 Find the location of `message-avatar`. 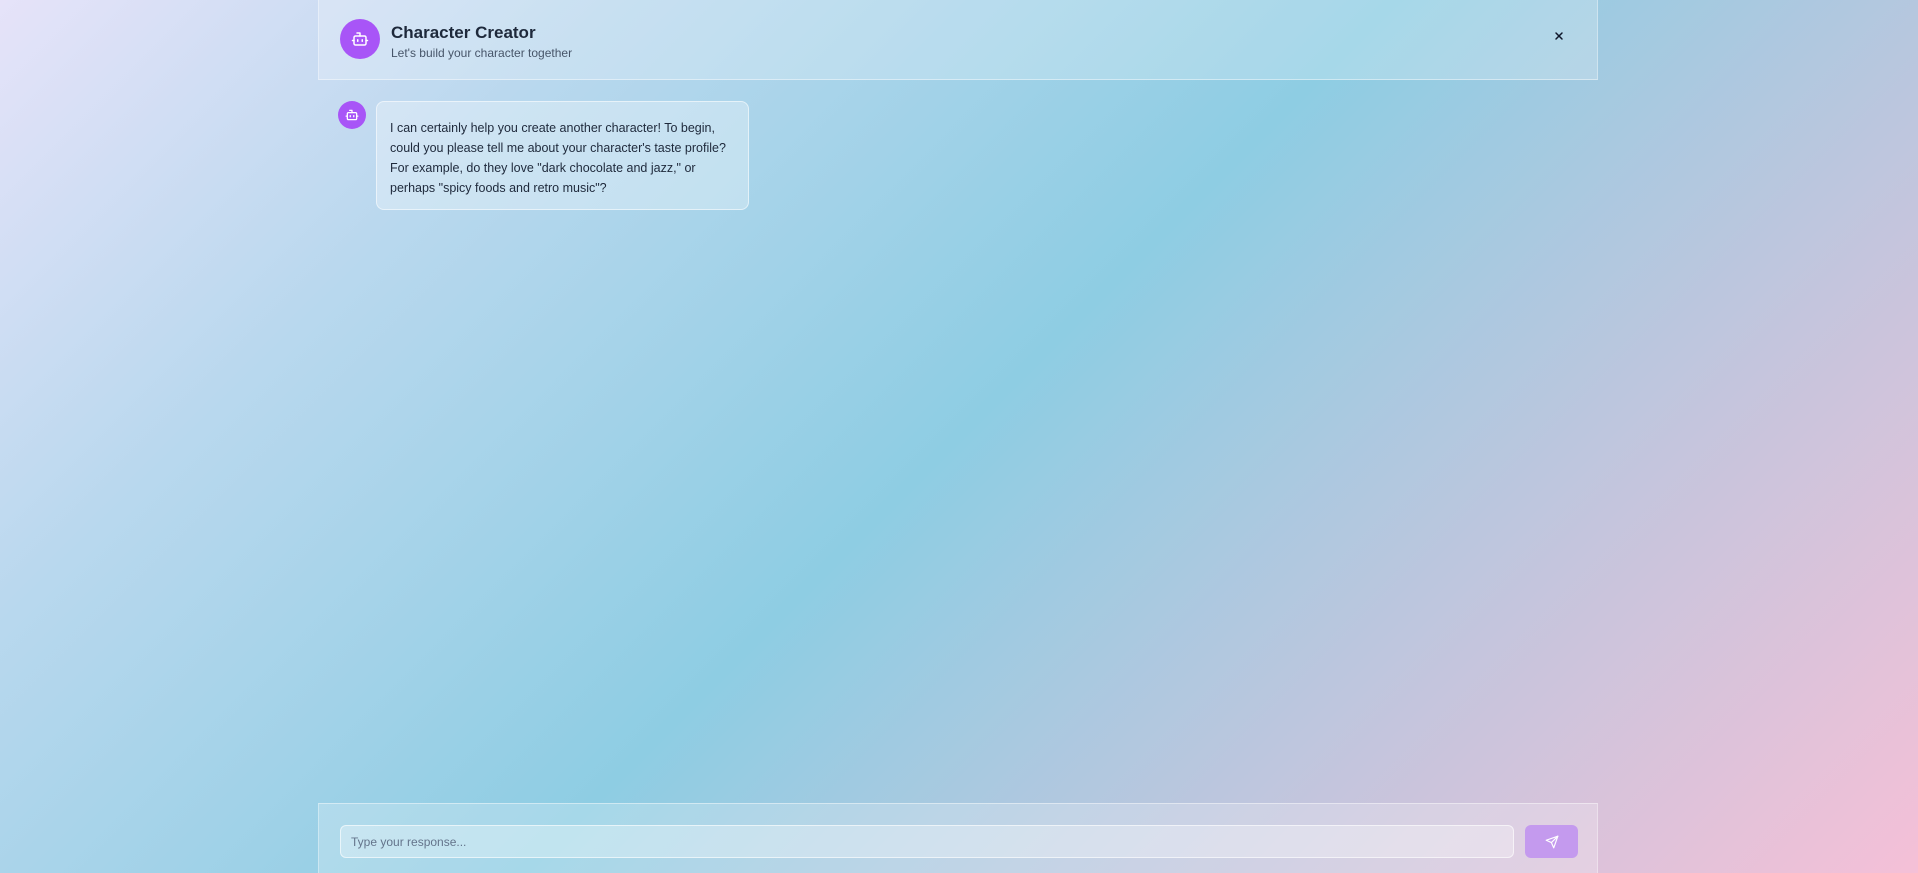

message-avatar is located at coordinates (352, 115).